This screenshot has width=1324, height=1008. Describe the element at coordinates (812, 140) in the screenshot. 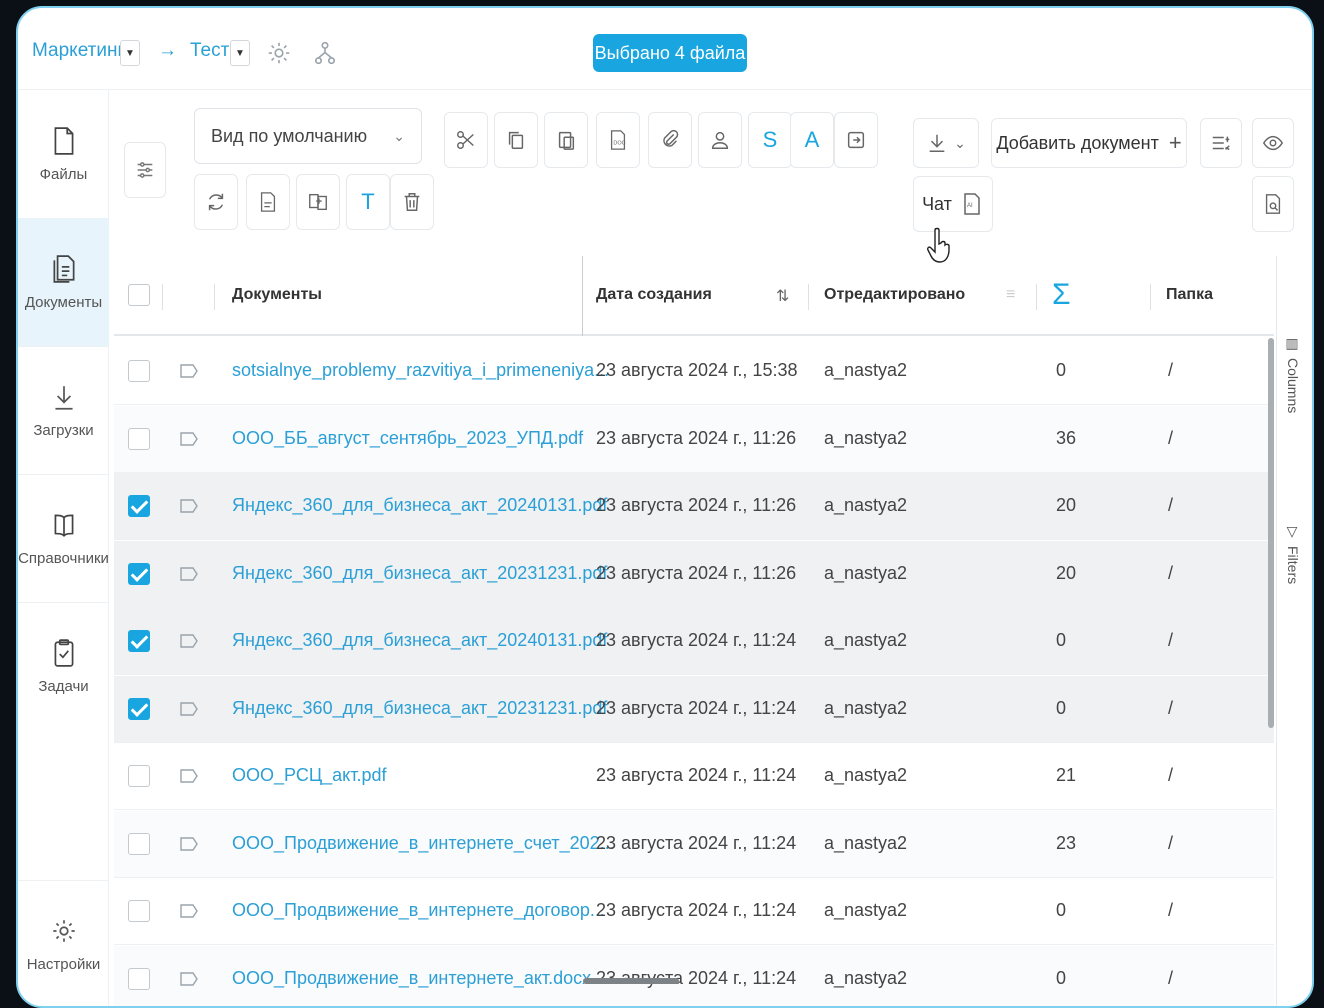

I see `a-action-button: A` at that location.